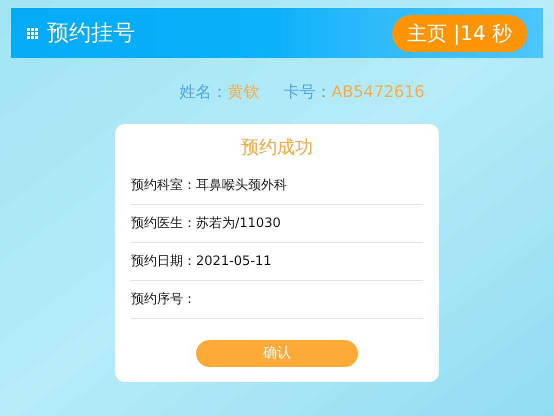  Describe the element at coordinates (238, 223) in the screenshot. I see `field-value: 苏若为/11030` at that location.